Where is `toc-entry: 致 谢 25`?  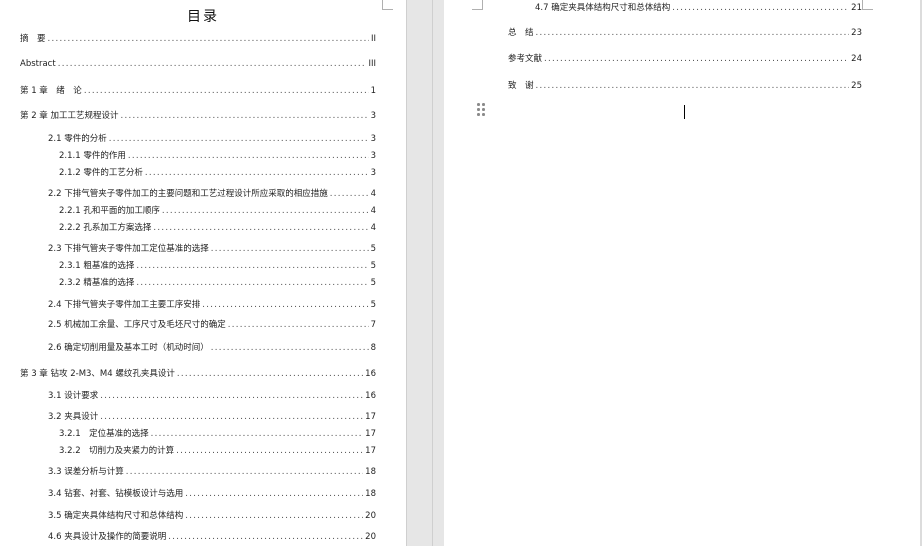 toc-entry: 致 谢 25 is located at coordinates (685, 86).